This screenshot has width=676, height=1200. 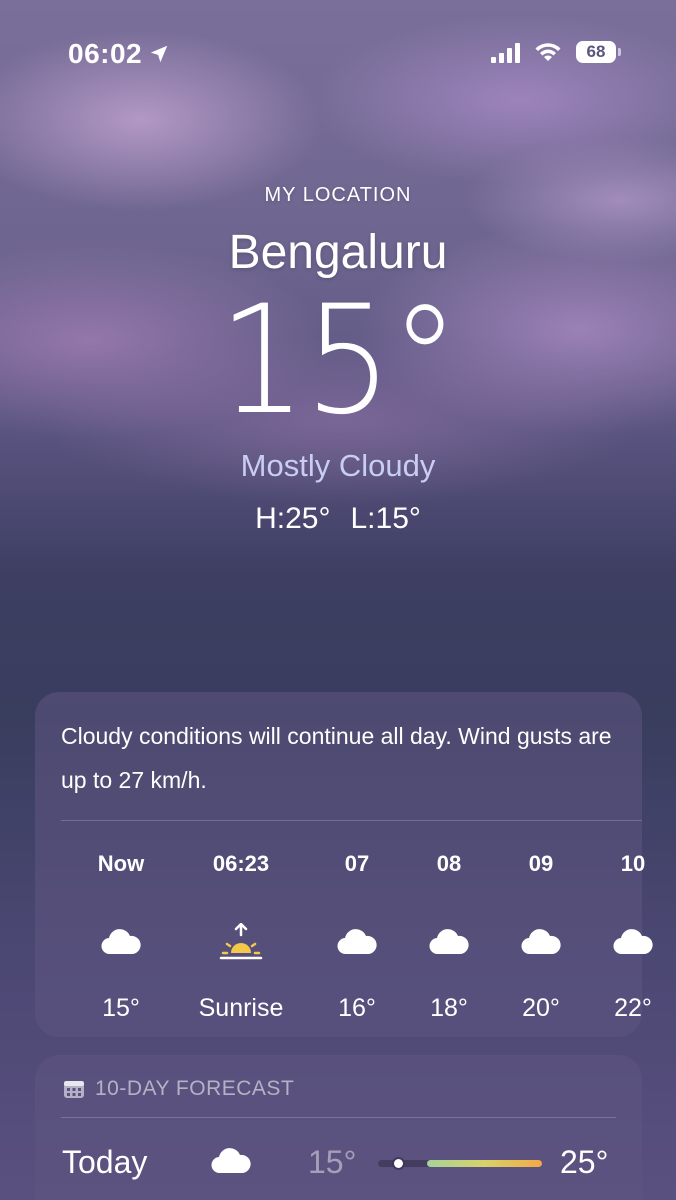 I want to click on hourly-item: 10 22°, so click(x=629, y=937).